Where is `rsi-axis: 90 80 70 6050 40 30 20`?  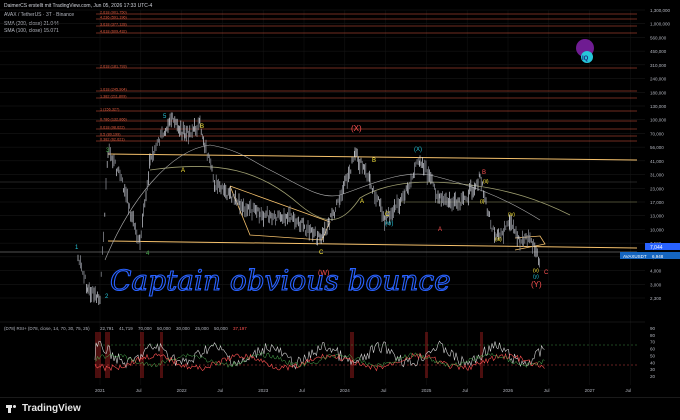
rsi-axis: 90 80 70 6050 40 30 20 is located at coordinates (653, 352).